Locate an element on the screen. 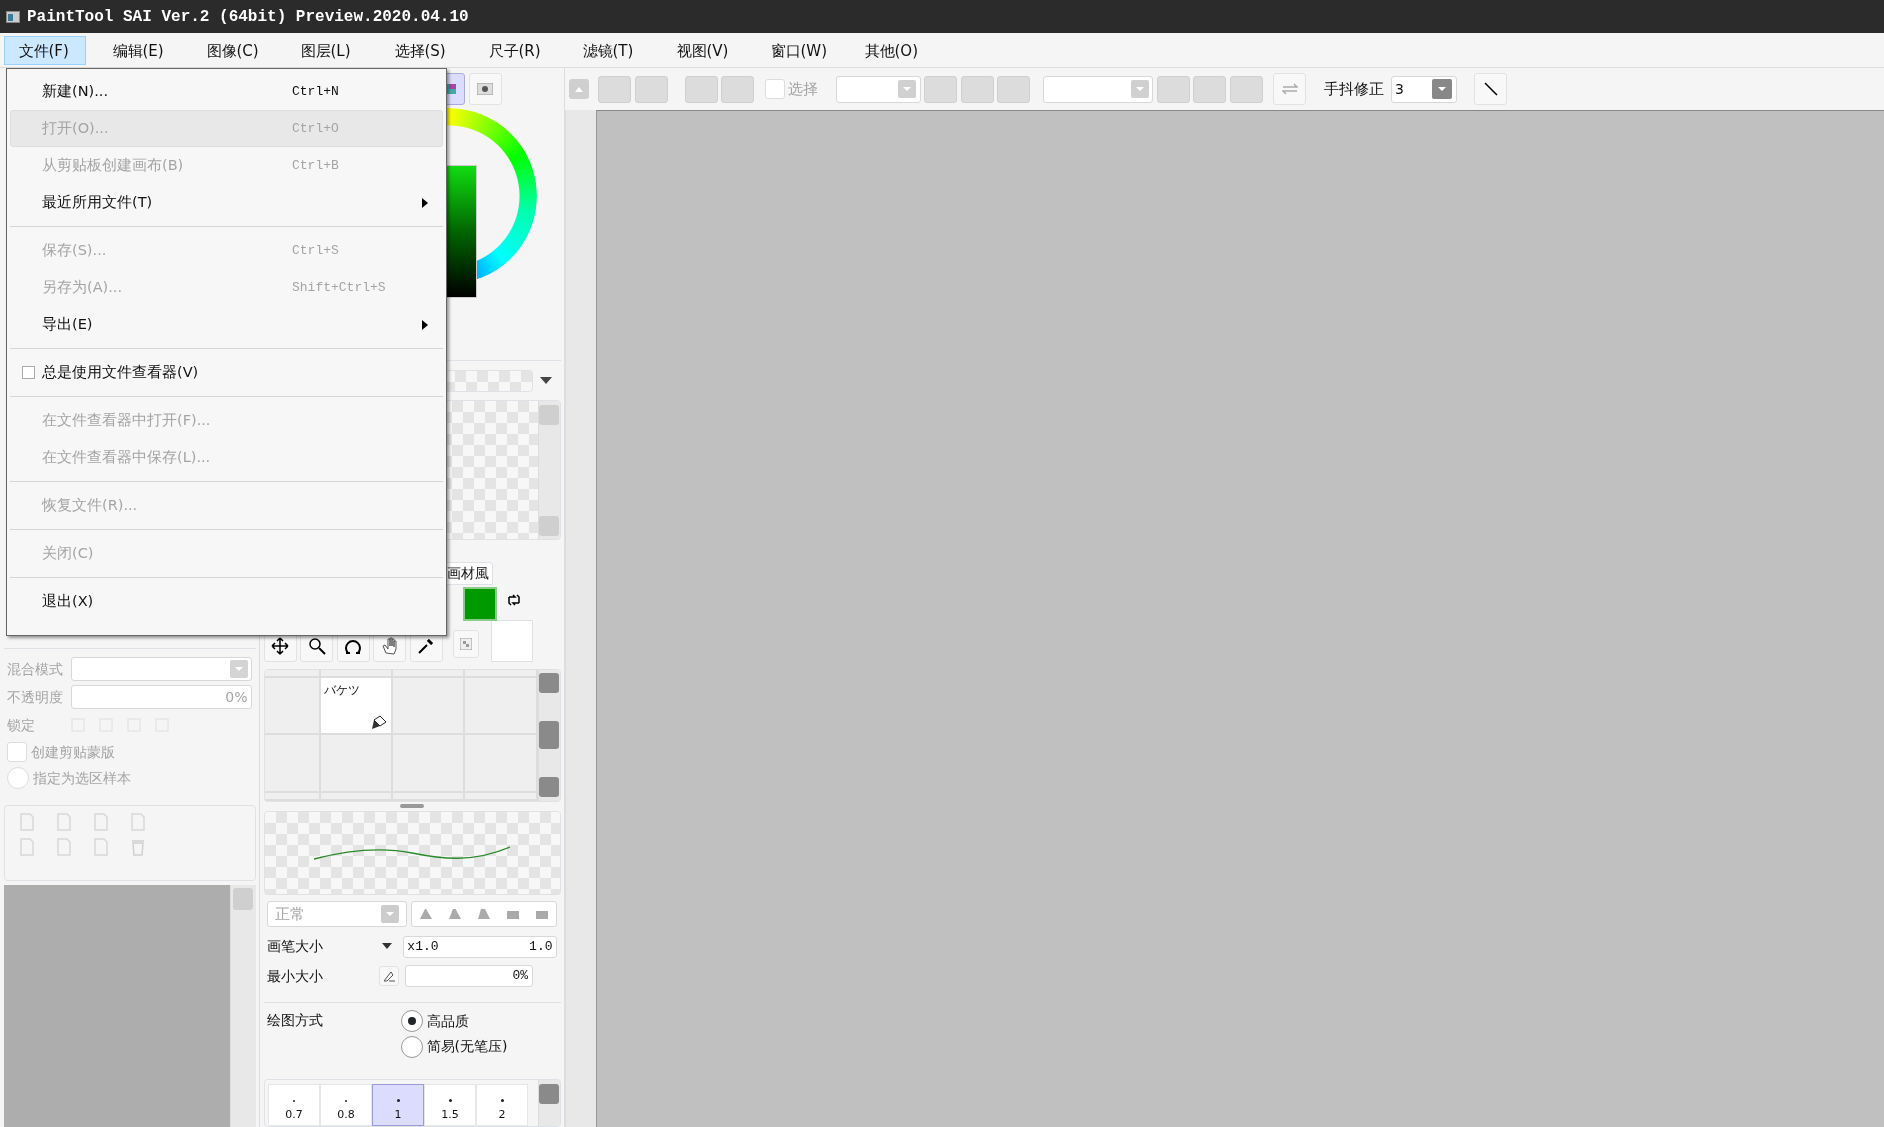  splitter-handle is located at coordinates (412, 806).